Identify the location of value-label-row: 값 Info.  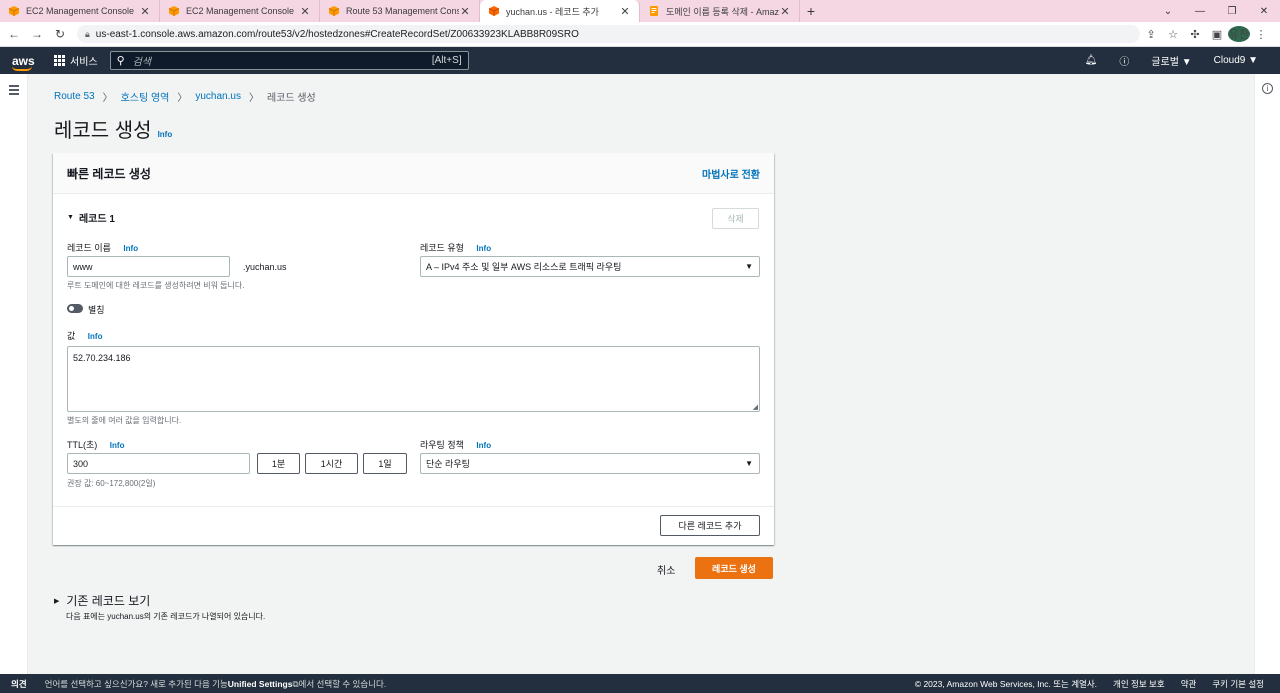
(84, 335).